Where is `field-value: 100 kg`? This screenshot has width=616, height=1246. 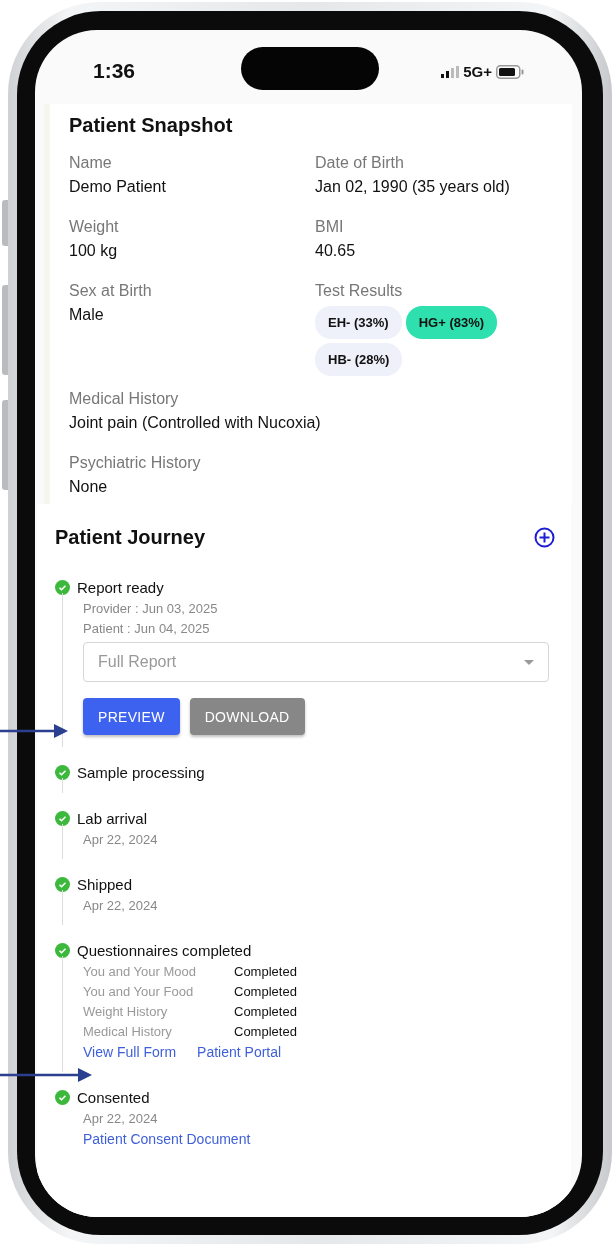
field-value: 100 kg is located at coordinates (94, 251).